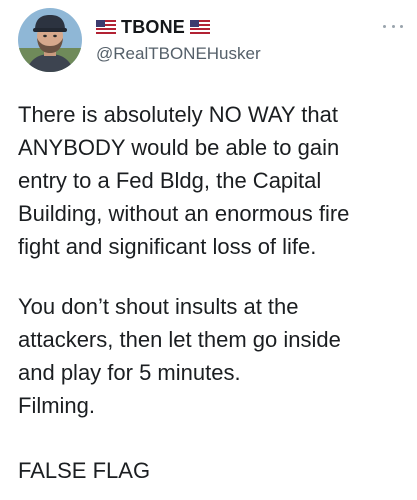 The width and height of the screenshot is (417, 500). I want to click on author-handle: @RealTBONEHusker, so click(178, 54).